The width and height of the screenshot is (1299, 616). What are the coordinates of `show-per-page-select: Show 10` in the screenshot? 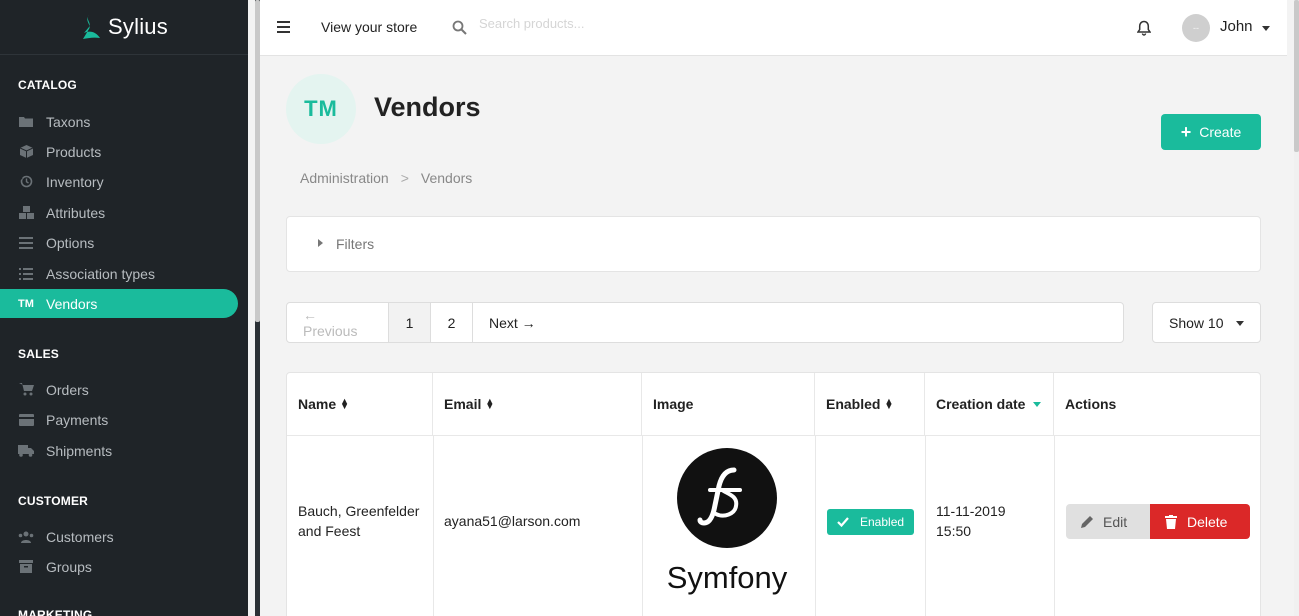 It's located at (1206, 322).